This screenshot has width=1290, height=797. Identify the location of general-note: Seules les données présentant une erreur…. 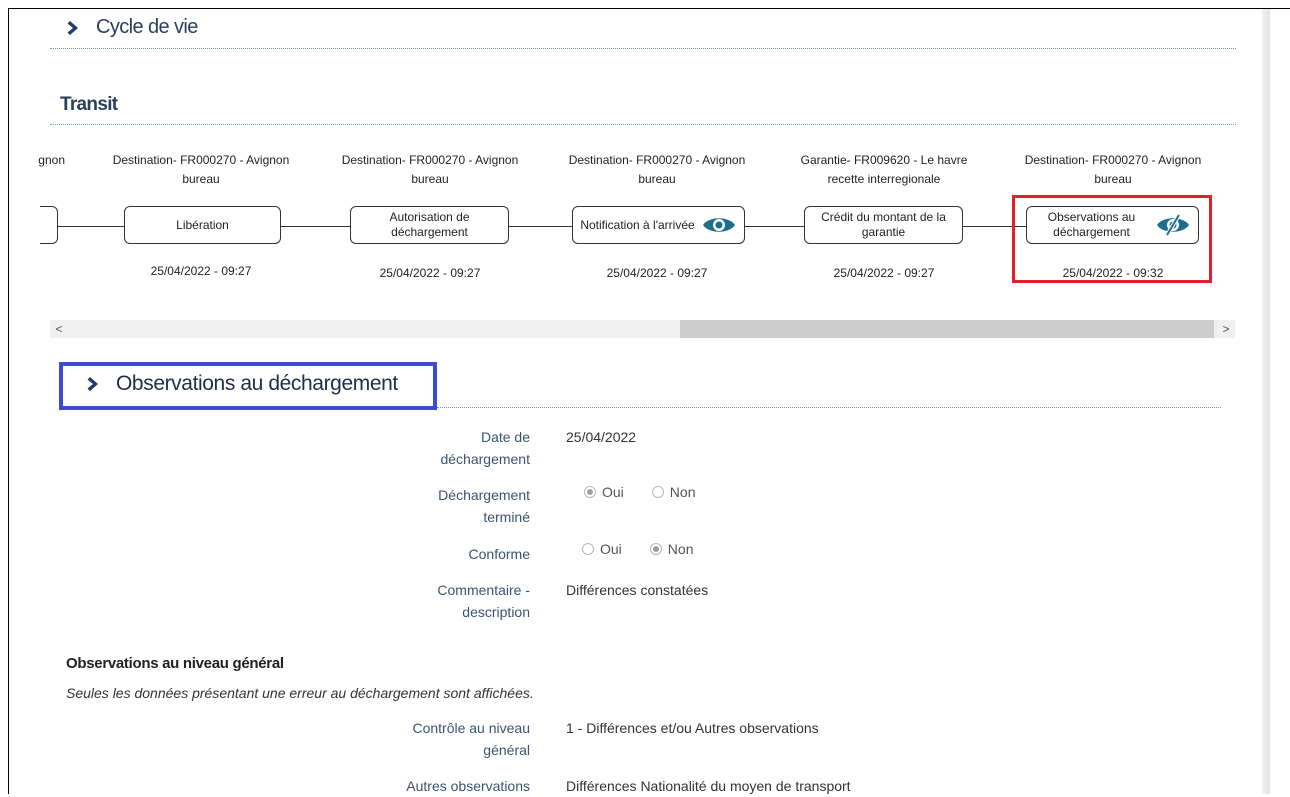
(300, 693).